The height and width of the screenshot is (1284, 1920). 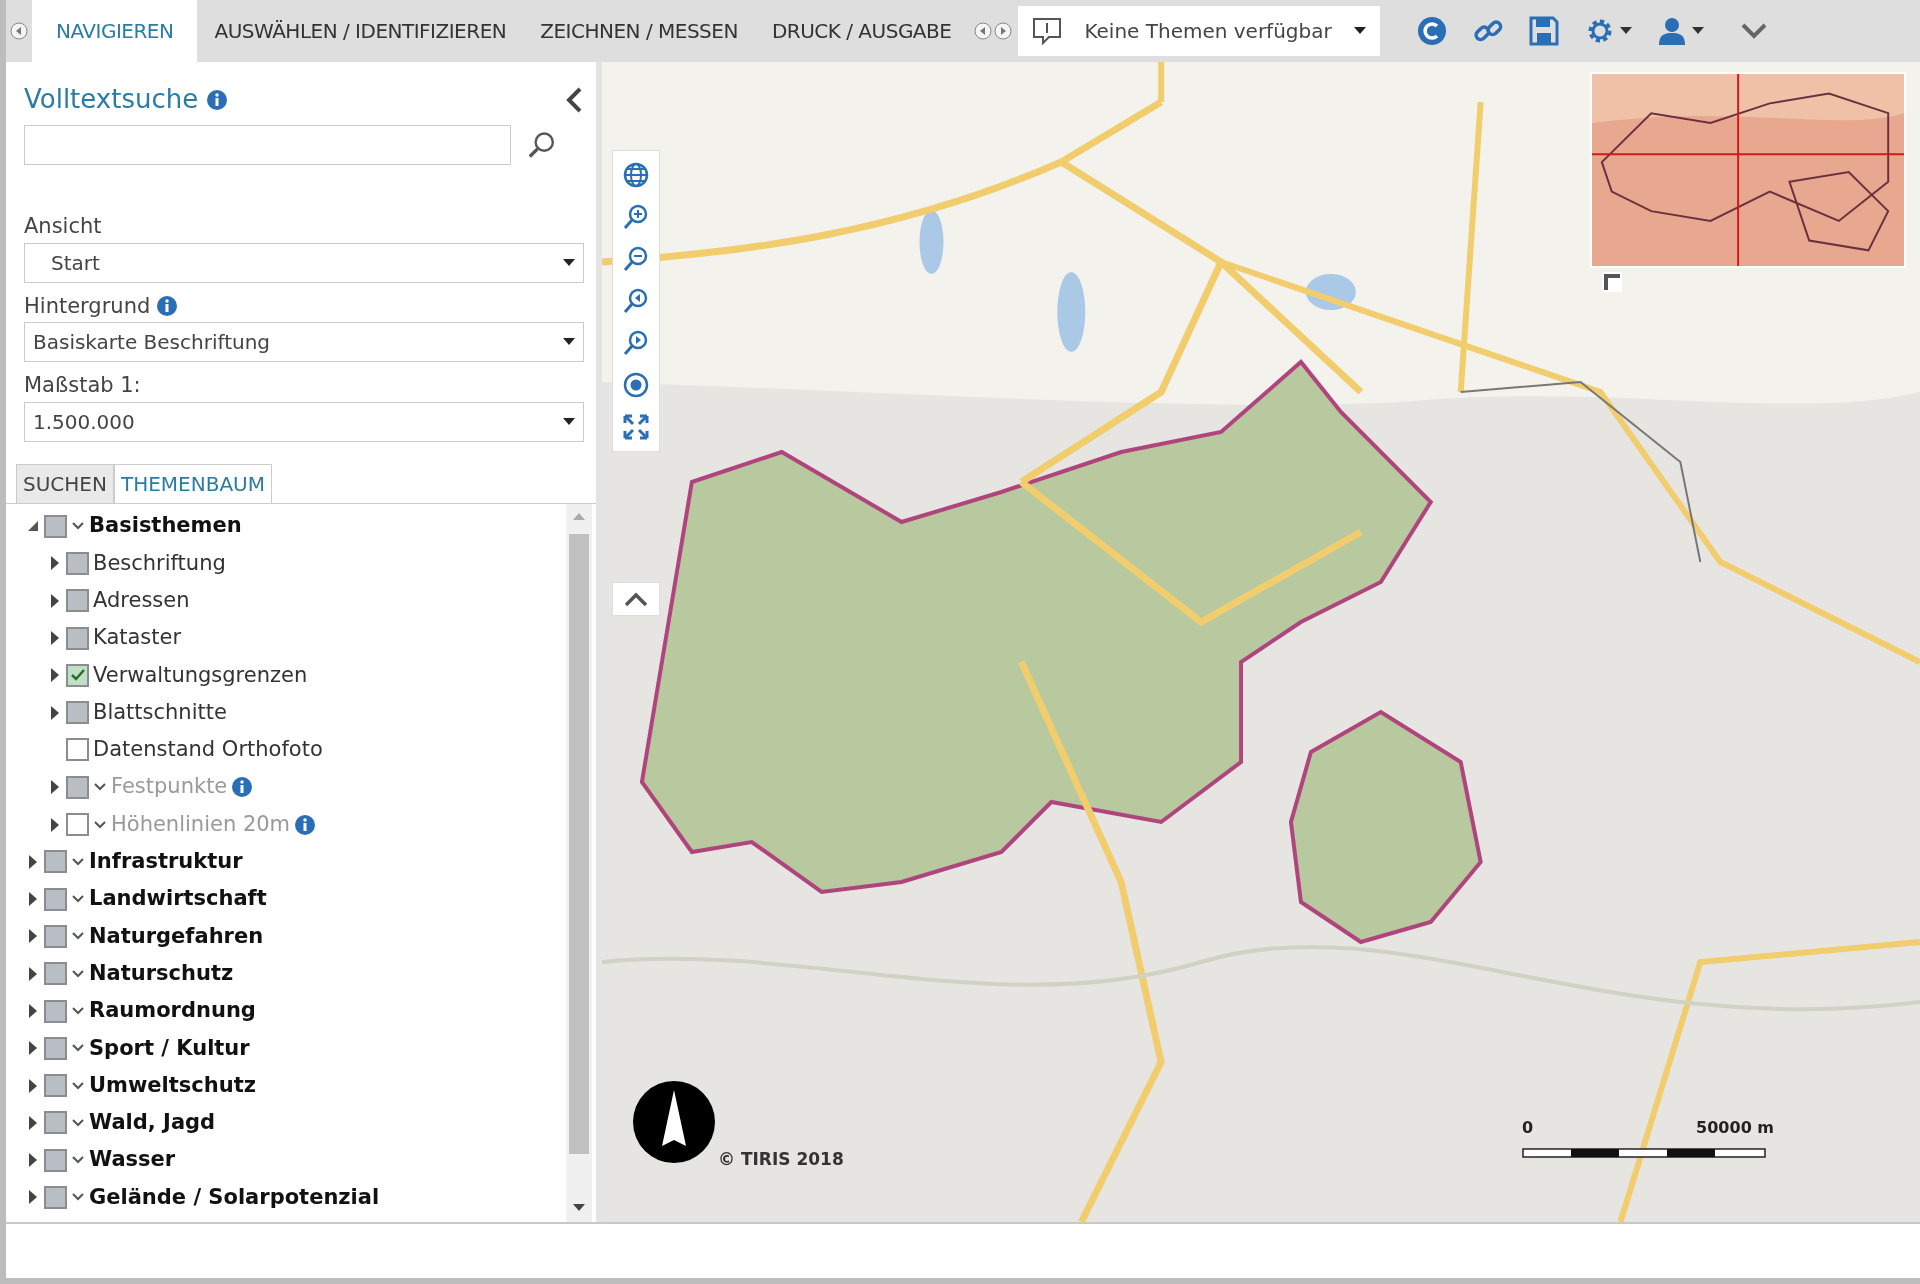 I want to click on collapse-panel-icon, so click(x=574, y=99).